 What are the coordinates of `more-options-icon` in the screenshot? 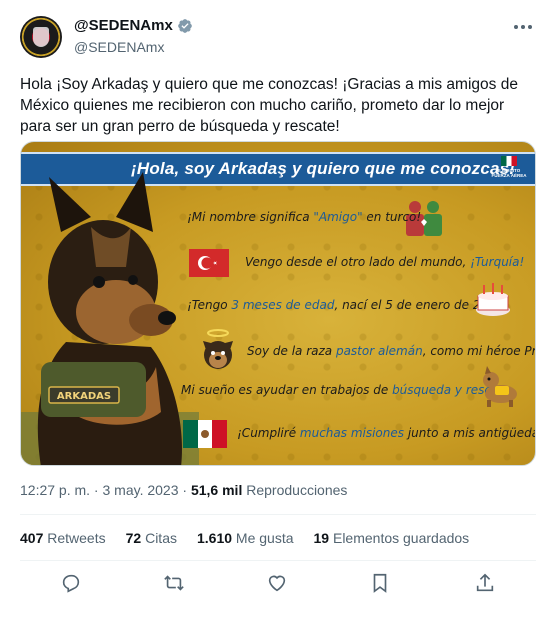 It's located at (523, 27).